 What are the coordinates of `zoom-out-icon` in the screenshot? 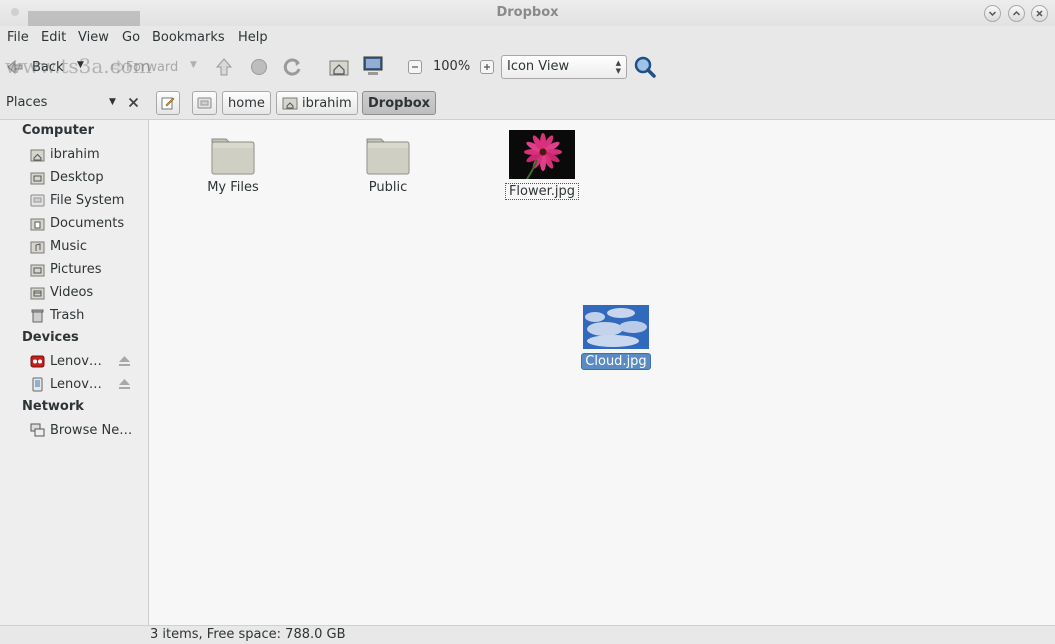 It's located at (415, 67).